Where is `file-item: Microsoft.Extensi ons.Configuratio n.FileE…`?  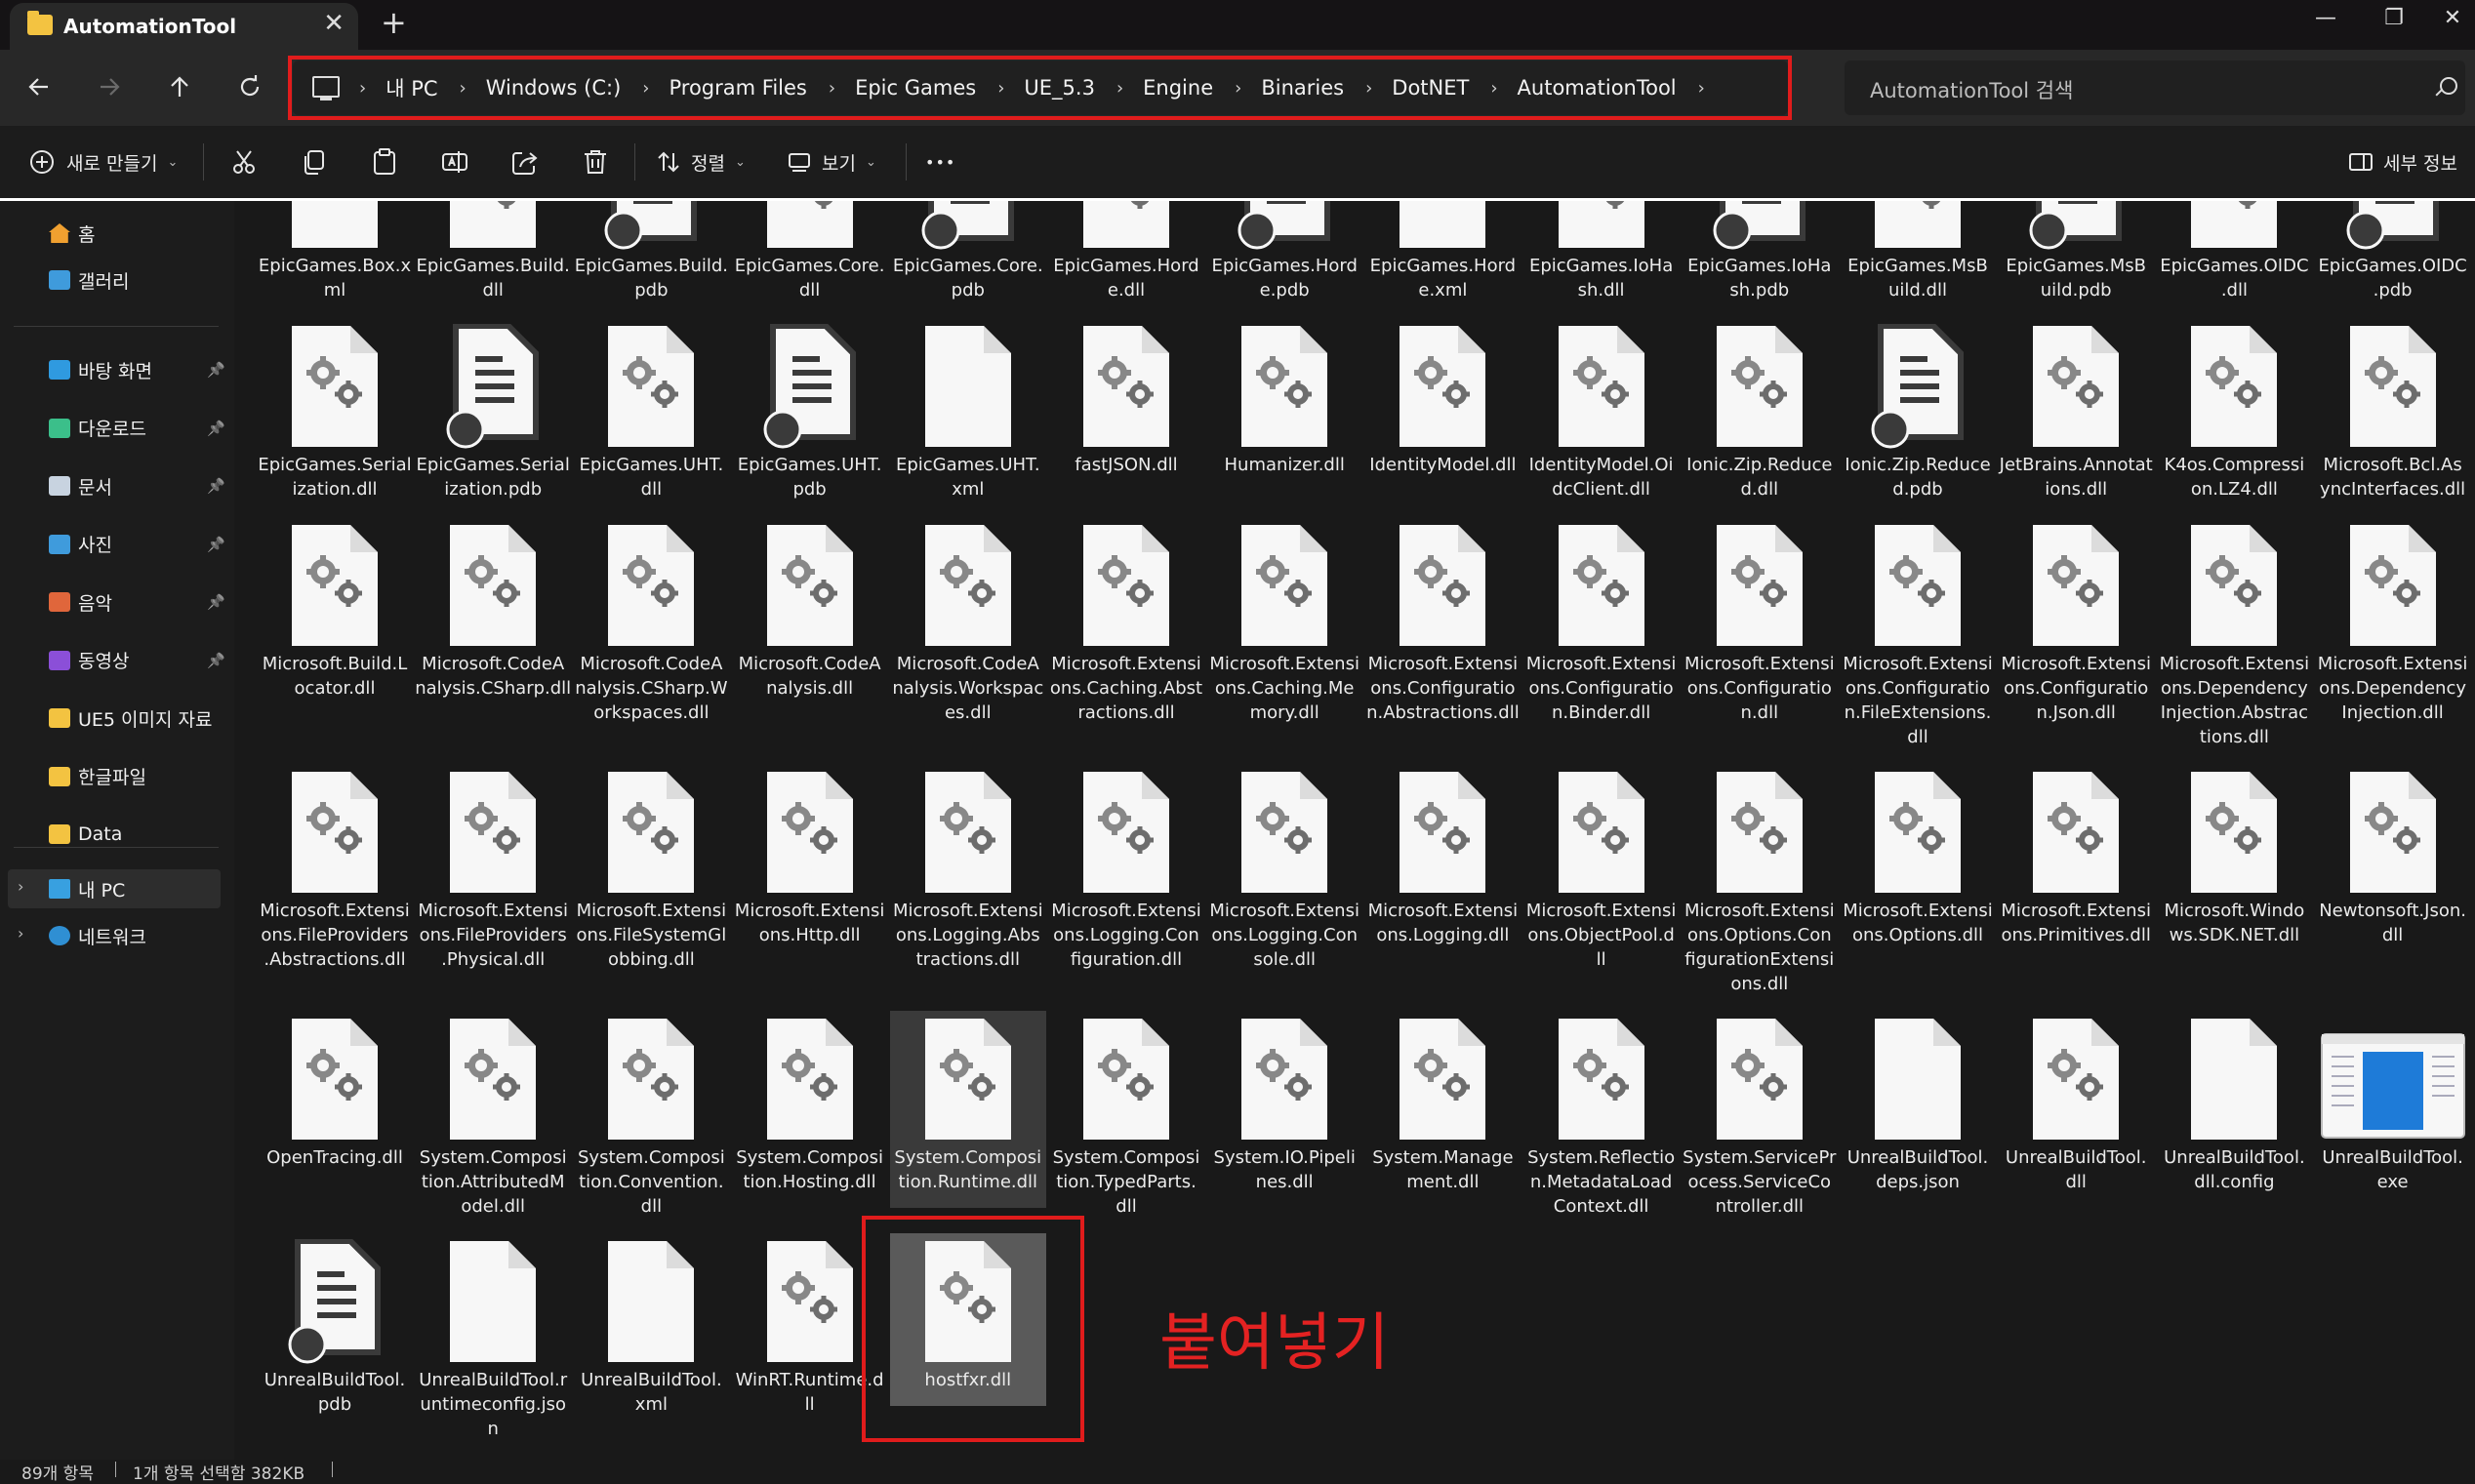
file-item: Microsoft.Extensi ons.Configuratio n.FileE… is located at coordinates (1918, 640).